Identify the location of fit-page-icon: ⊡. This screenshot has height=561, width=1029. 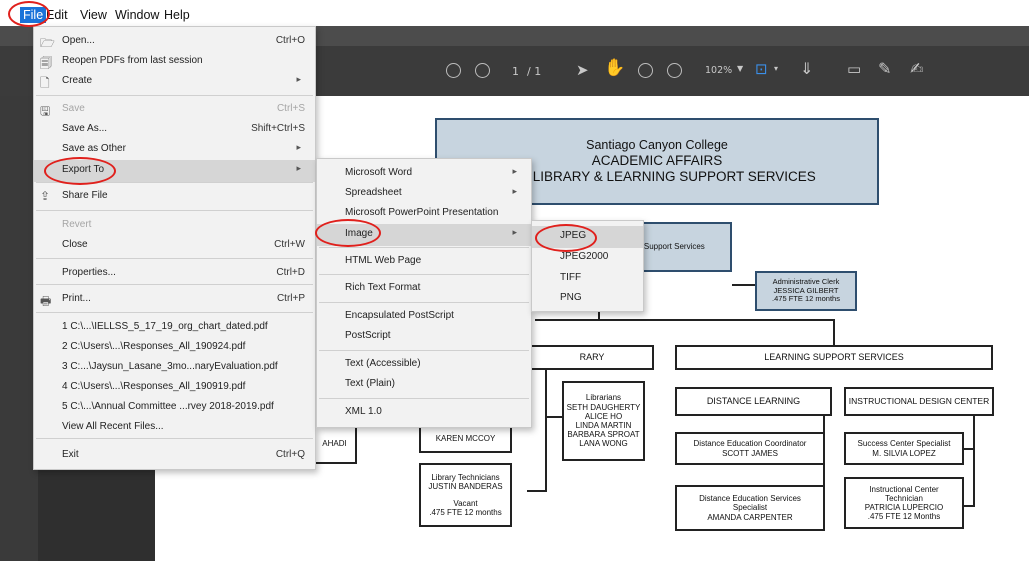
(761, 69).